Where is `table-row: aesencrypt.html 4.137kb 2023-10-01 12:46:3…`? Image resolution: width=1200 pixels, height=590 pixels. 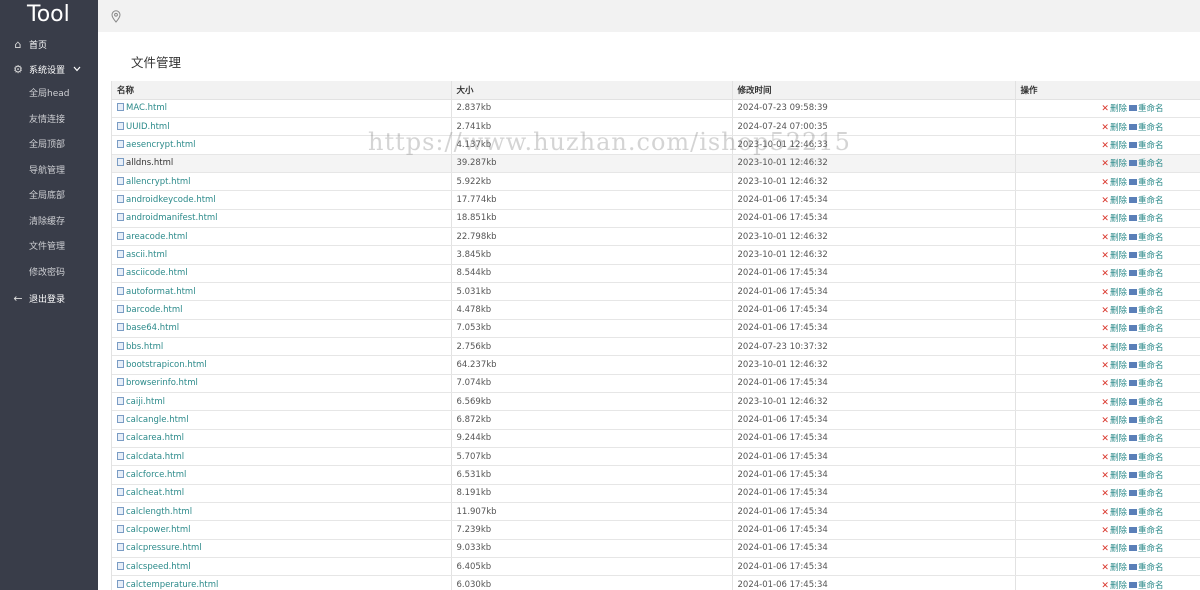
table-row: aesencrypt.html 4.137kb 2023-10-01 12:46:3… is located at coordinates (656, 145).